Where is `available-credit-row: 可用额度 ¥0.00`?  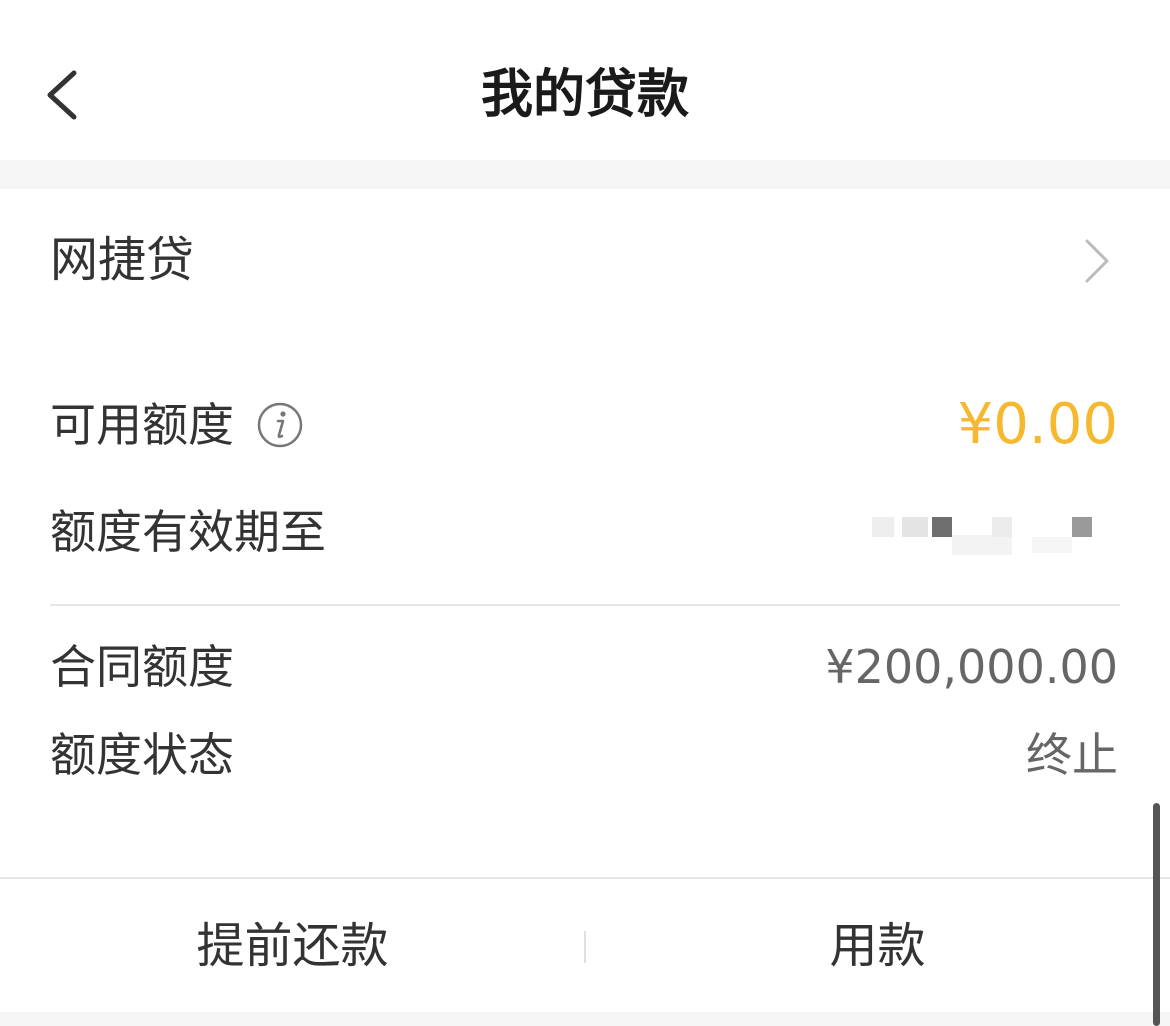 available-credit-row: 可用额度 ¥0.00 is located at coordinates (584, 425).